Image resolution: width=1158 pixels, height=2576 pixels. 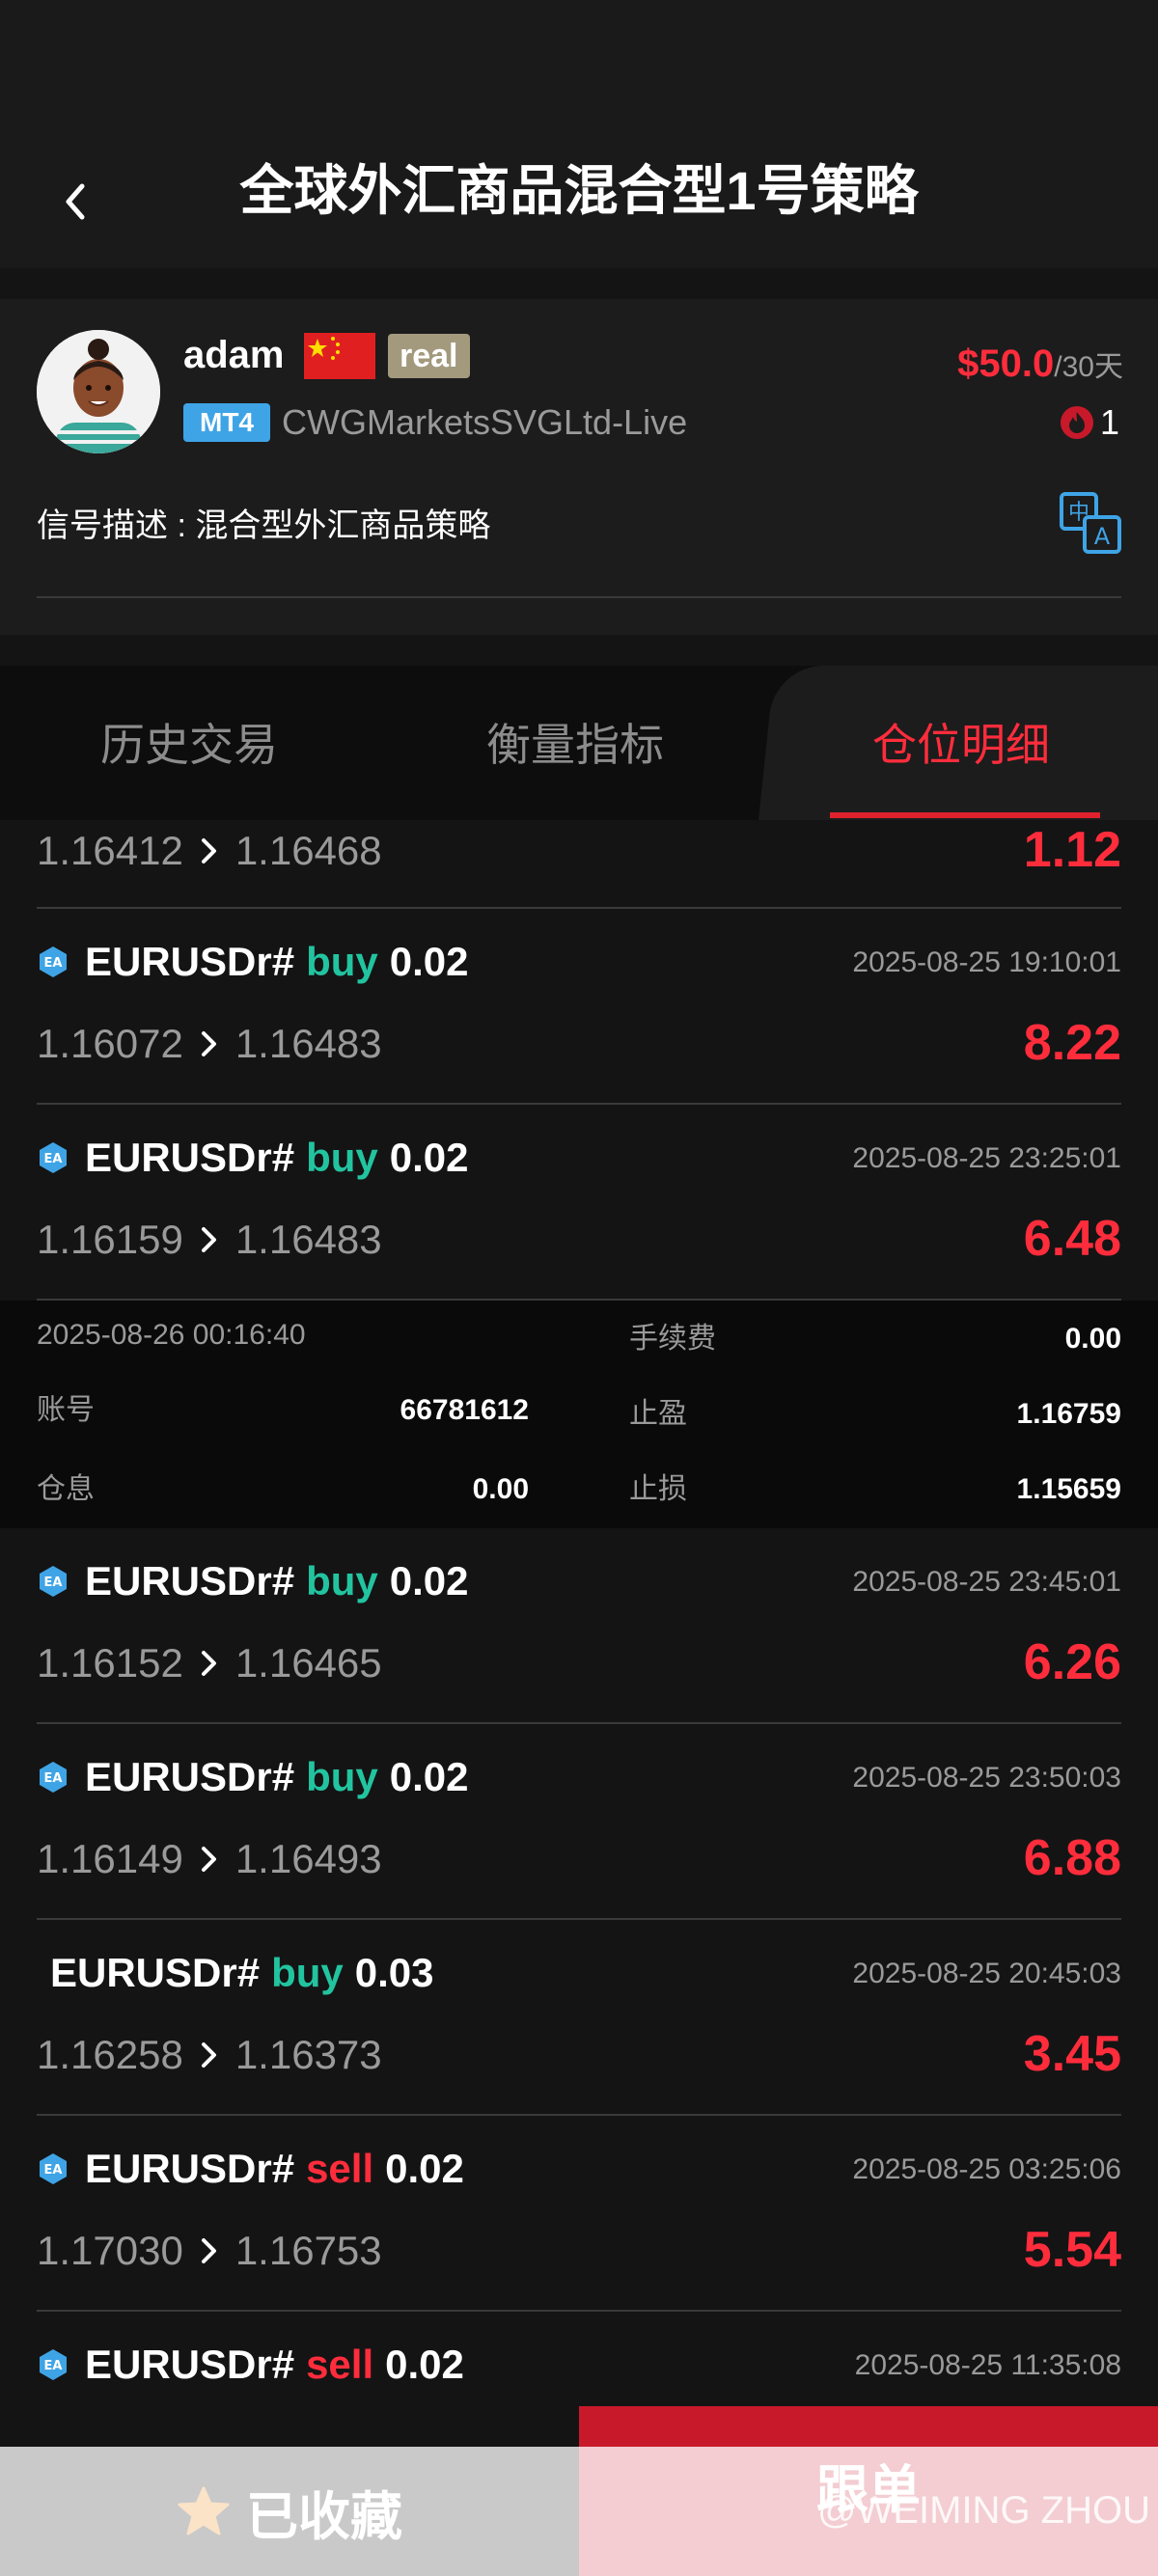 I want to click on platform-badge: MT4, so click(x=226, y=422).